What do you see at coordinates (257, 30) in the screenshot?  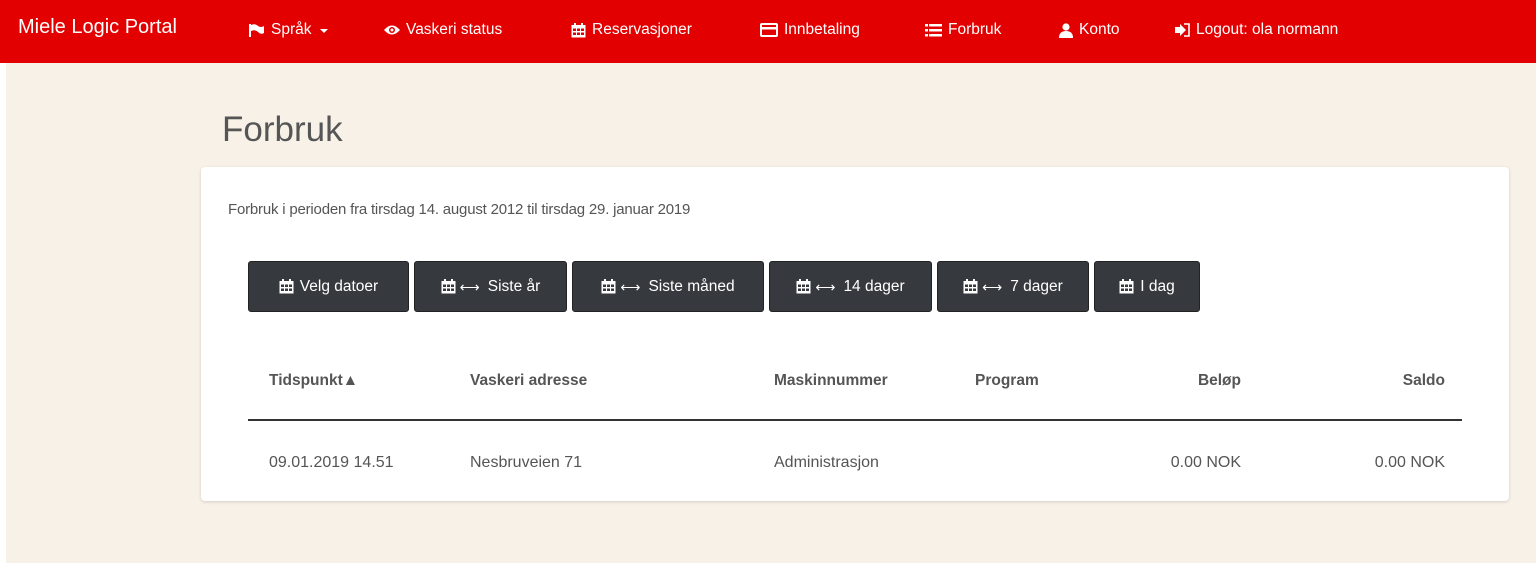 I see `flag-icon` at bounding box center [257, 30].